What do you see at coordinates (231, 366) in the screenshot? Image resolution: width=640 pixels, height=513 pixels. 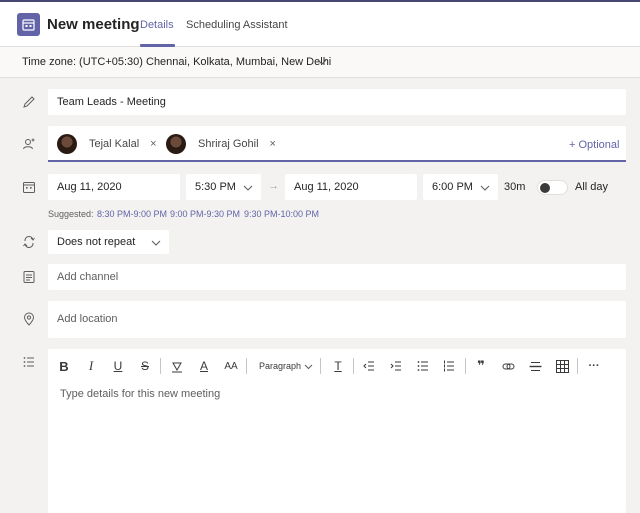 I see `font-size-button: AA` at bounding box center [231, 366].